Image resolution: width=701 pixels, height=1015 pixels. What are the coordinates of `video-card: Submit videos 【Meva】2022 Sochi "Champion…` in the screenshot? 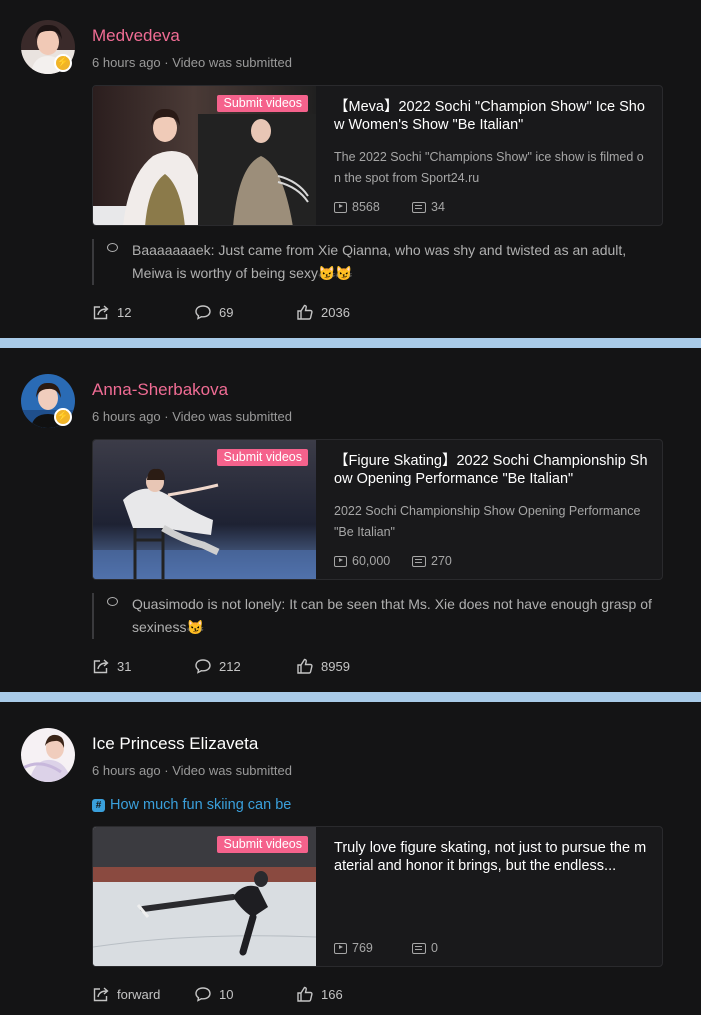 It's located at (377, 155).